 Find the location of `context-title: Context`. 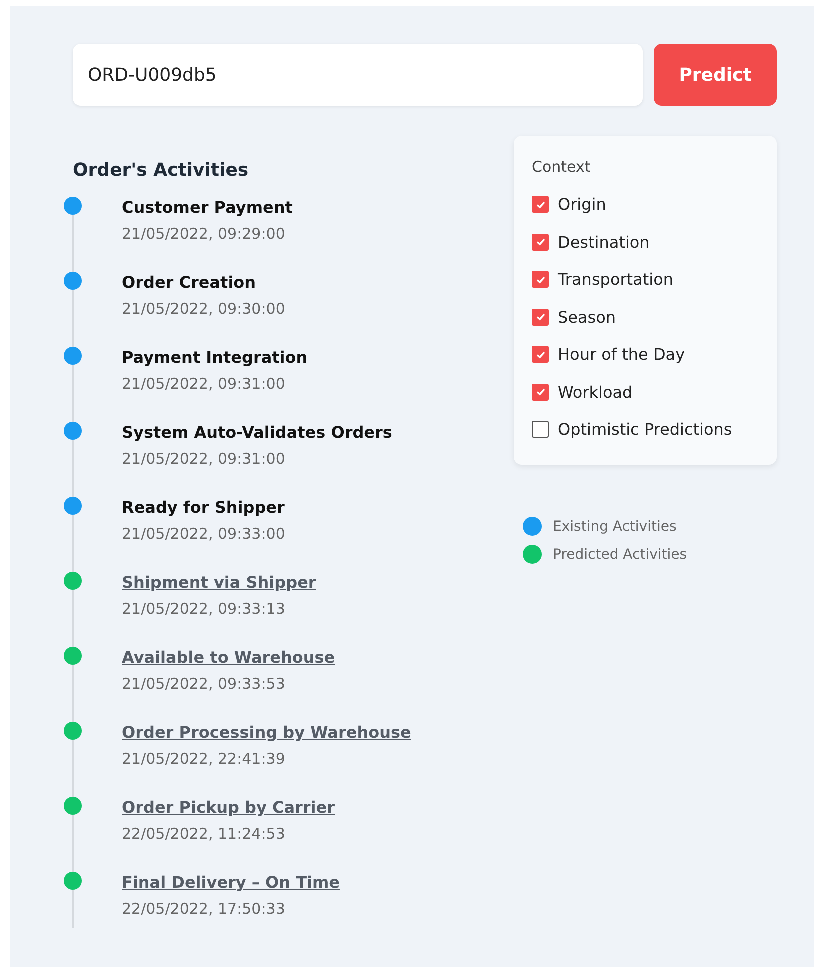

context-title: Context is located at coordinates (562, 167).